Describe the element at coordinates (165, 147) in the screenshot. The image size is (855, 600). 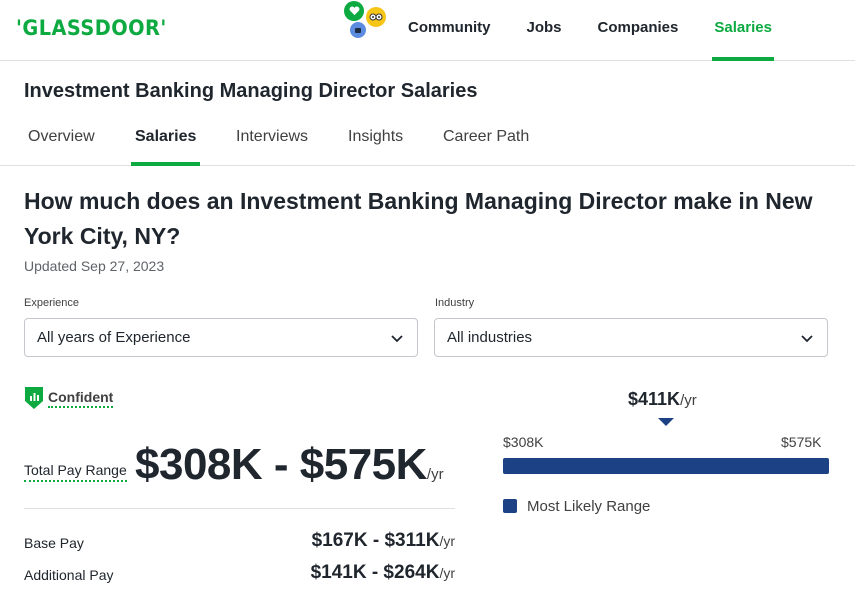
I see `tab-salaries: Salaries` at that location.